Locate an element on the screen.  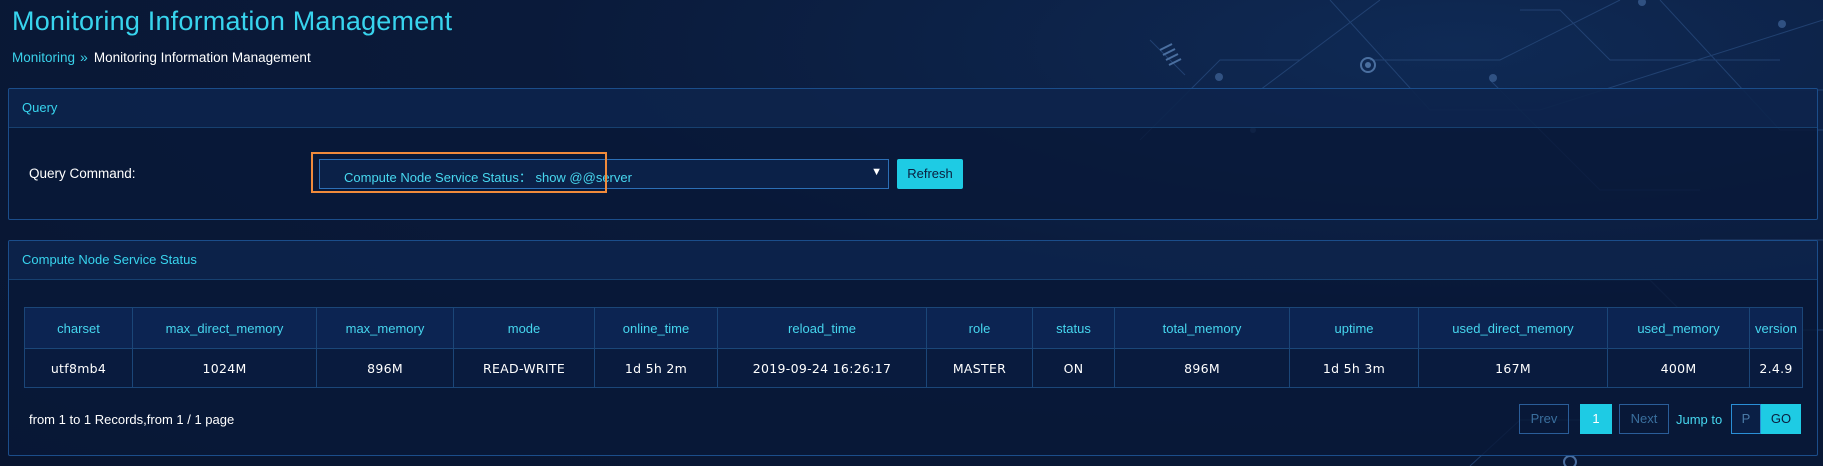
column-header: used_direct_memory is located at coordinates (1513, 328).